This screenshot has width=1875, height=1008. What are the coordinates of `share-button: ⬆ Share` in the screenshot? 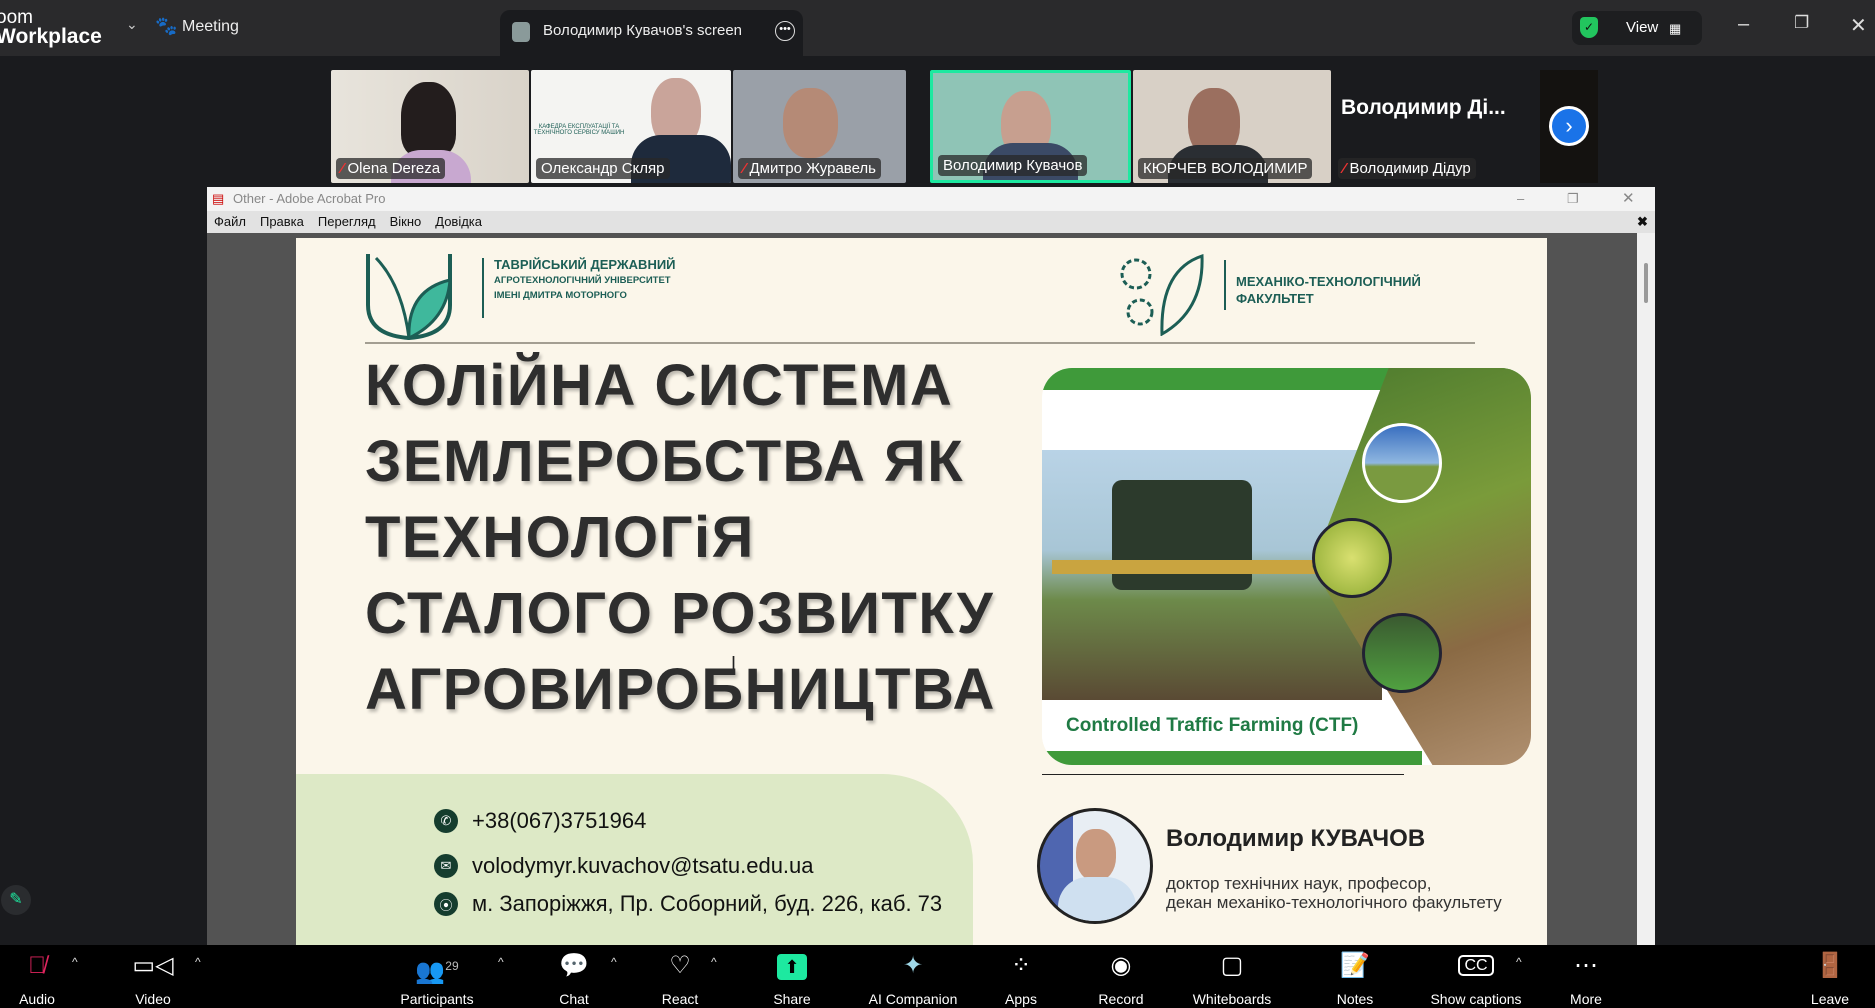 It's located at (792, 979).